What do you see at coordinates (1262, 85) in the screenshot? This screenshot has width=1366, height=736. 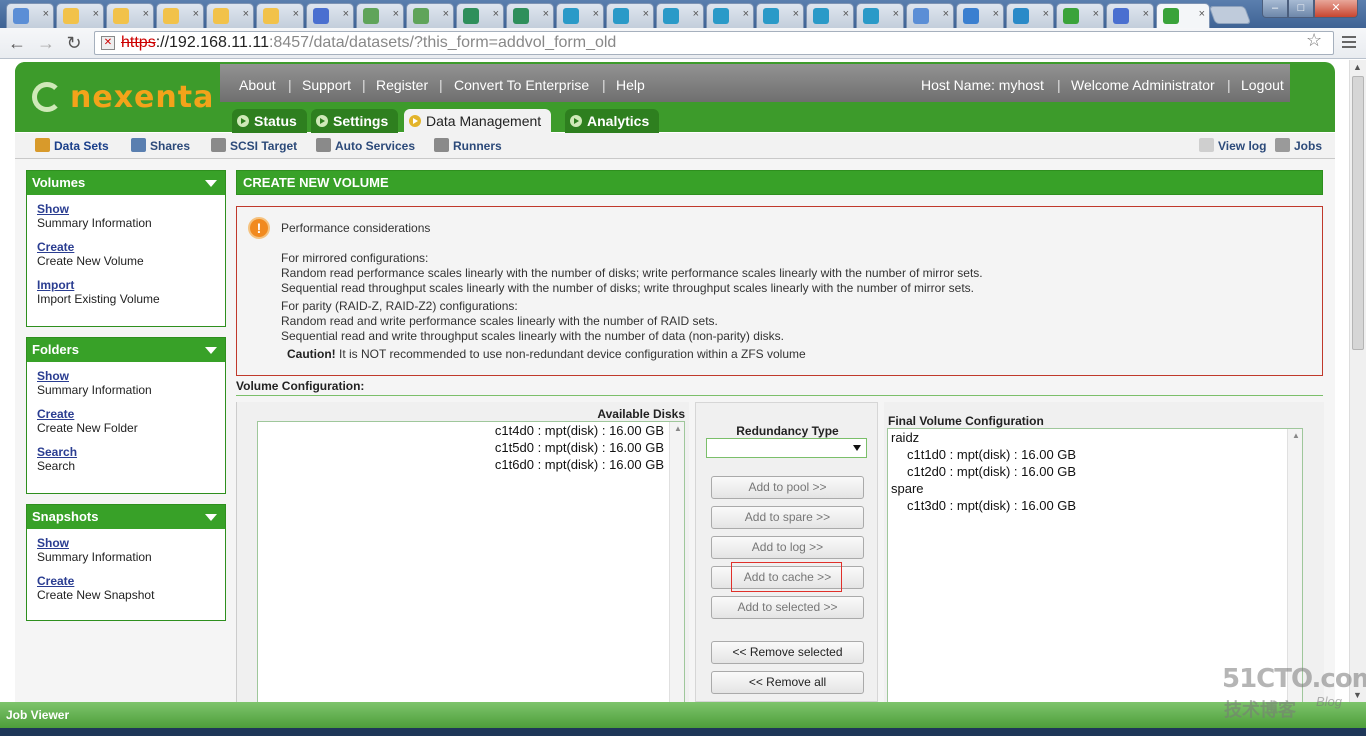 I see `logout-link: Logout` at bounding box center [1262, 85].